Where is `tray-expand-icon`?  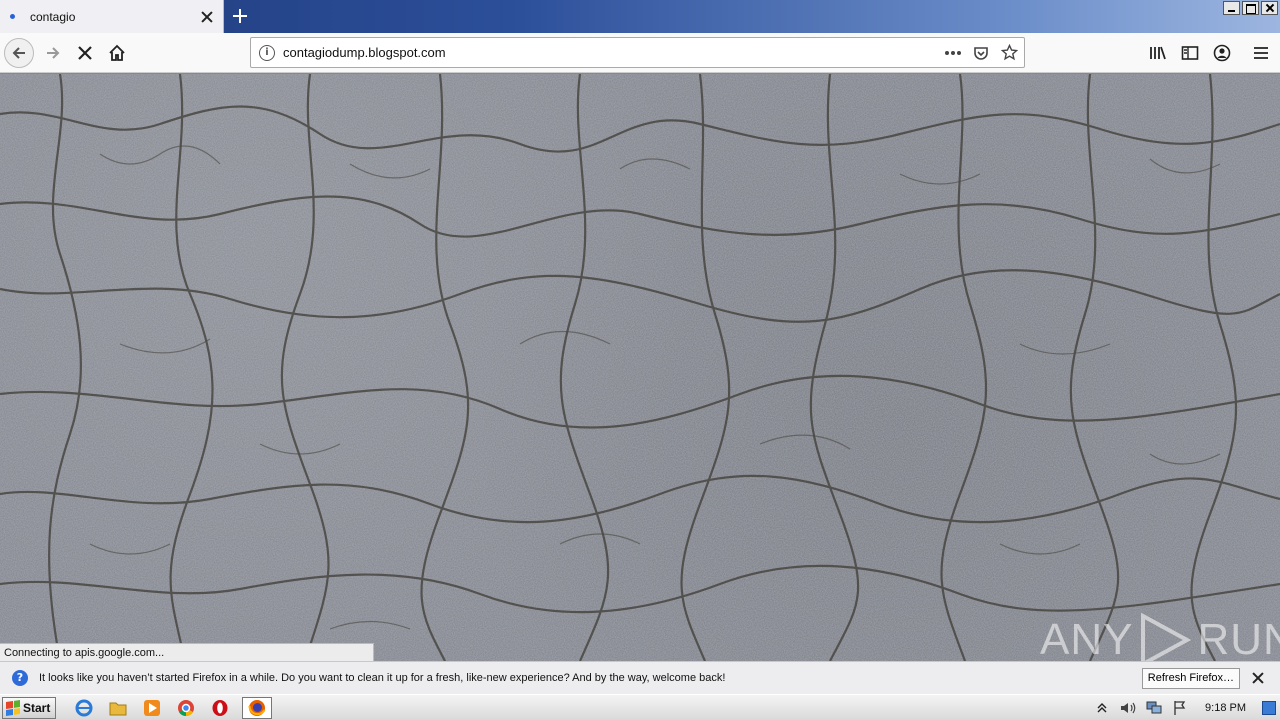 tray-expand-icon is located at coordinates (1102, 708).